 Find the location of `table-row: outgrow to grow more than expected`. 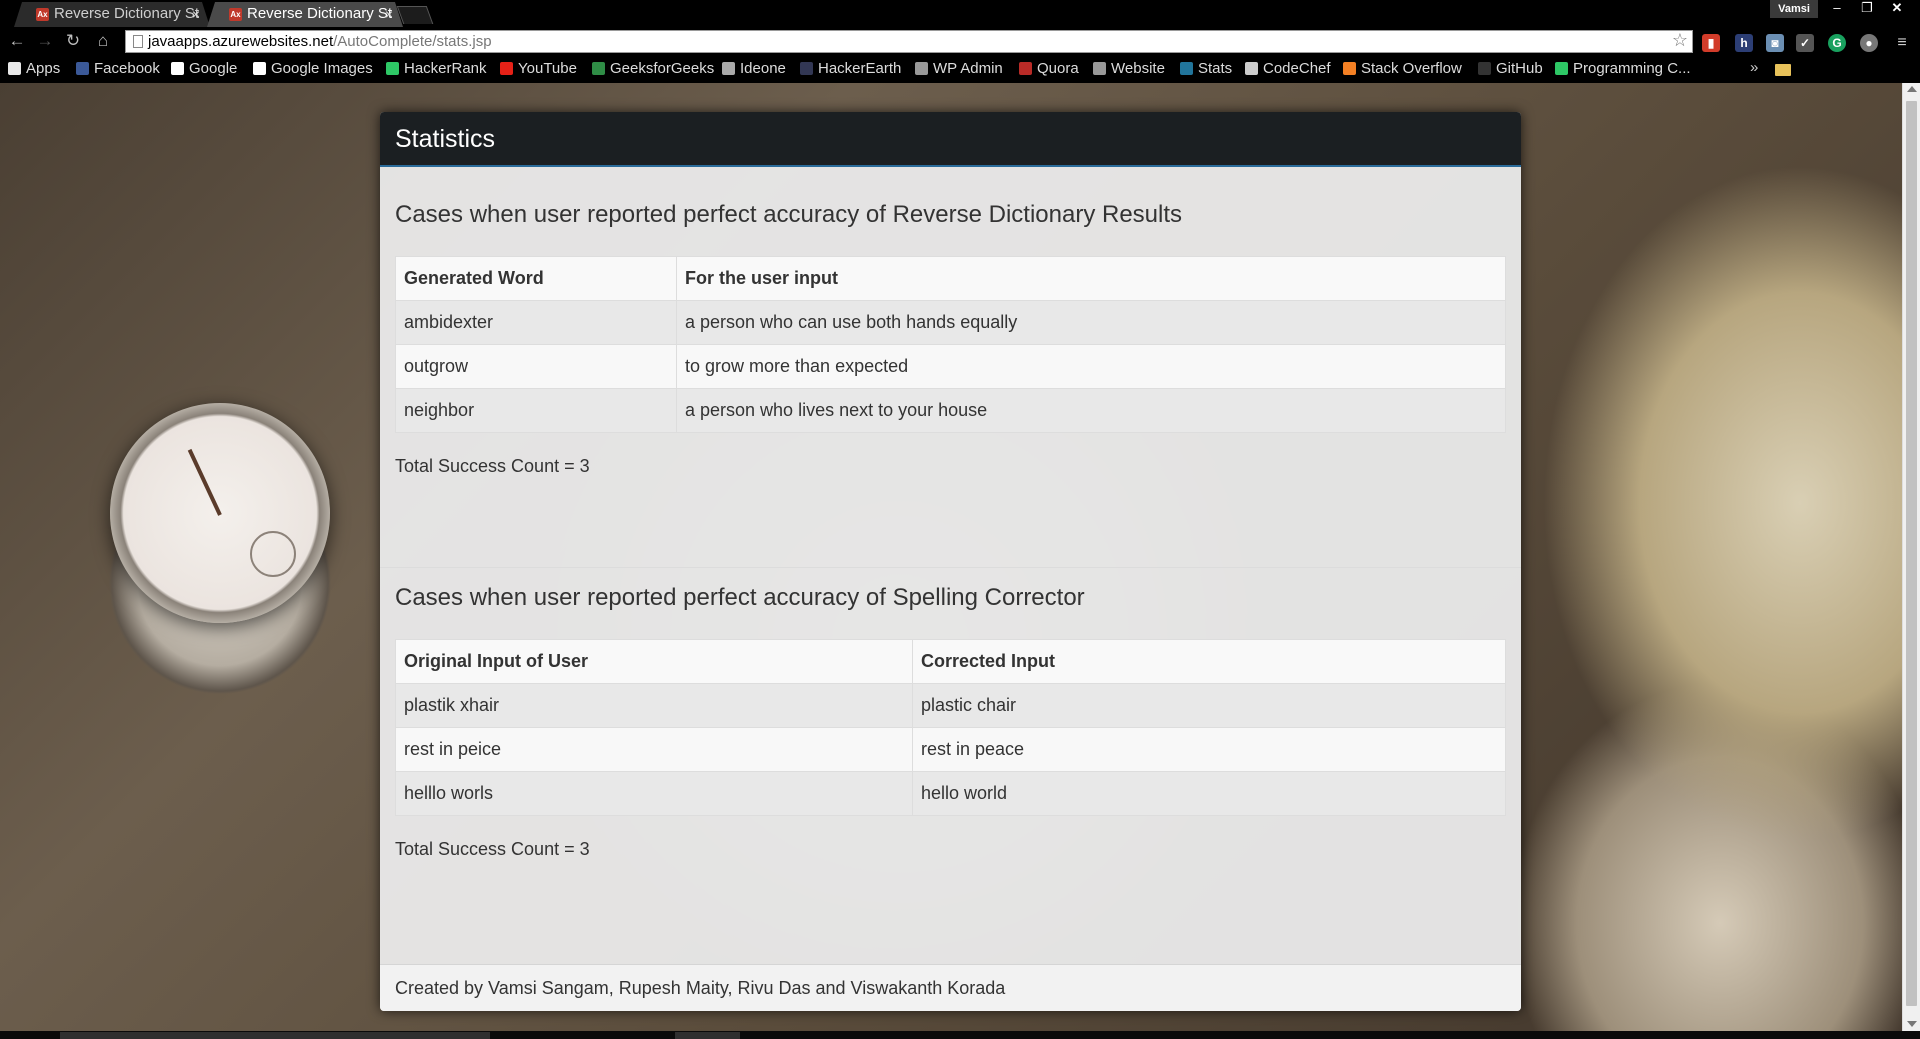

table-row: outgrow to grow more than expected is located at coordinates (950, 366).